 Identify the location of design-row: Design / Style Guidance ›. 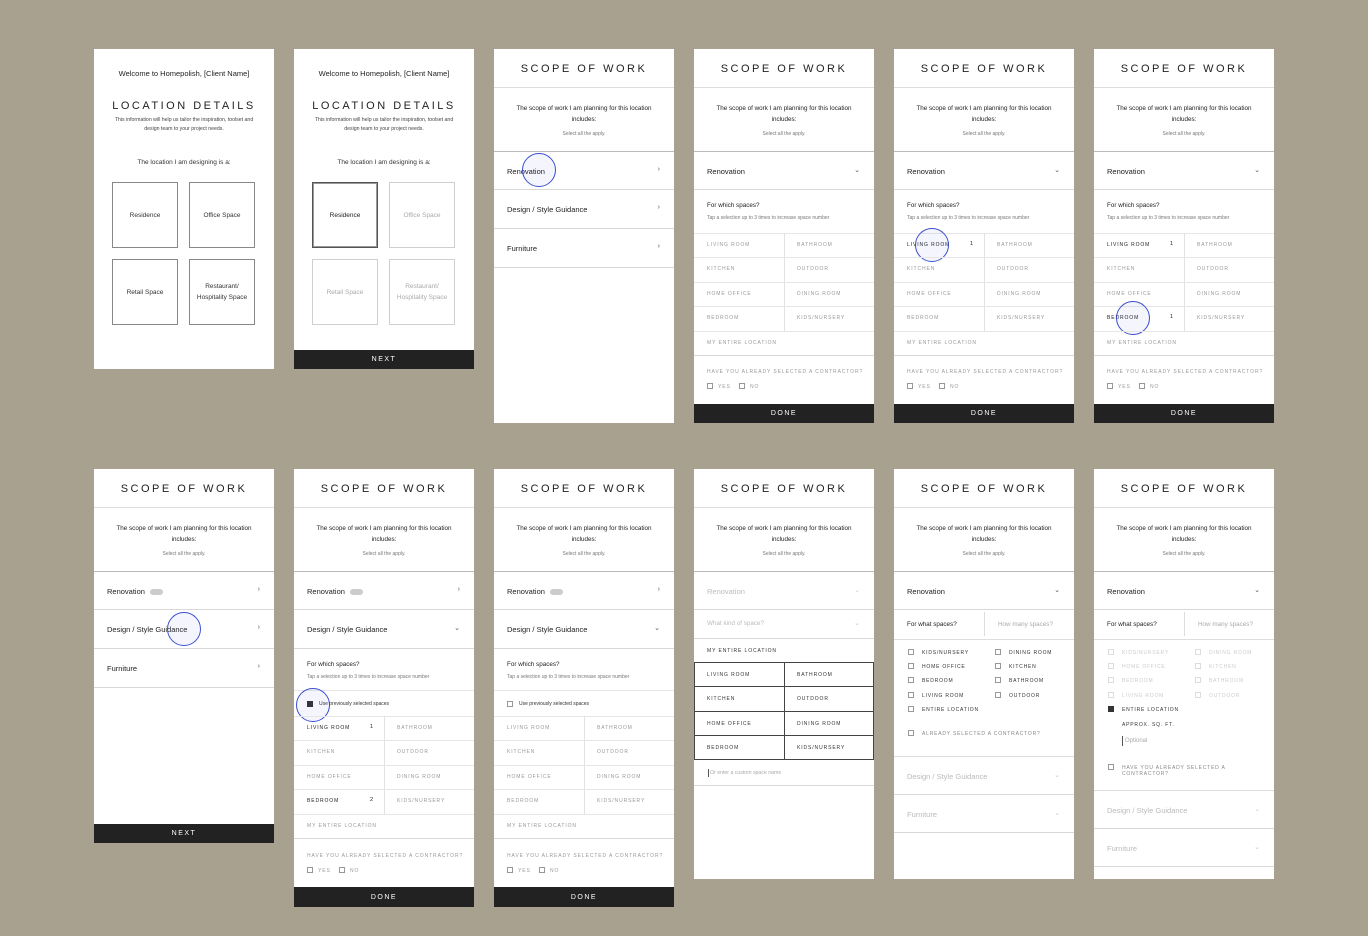
(584, 209).